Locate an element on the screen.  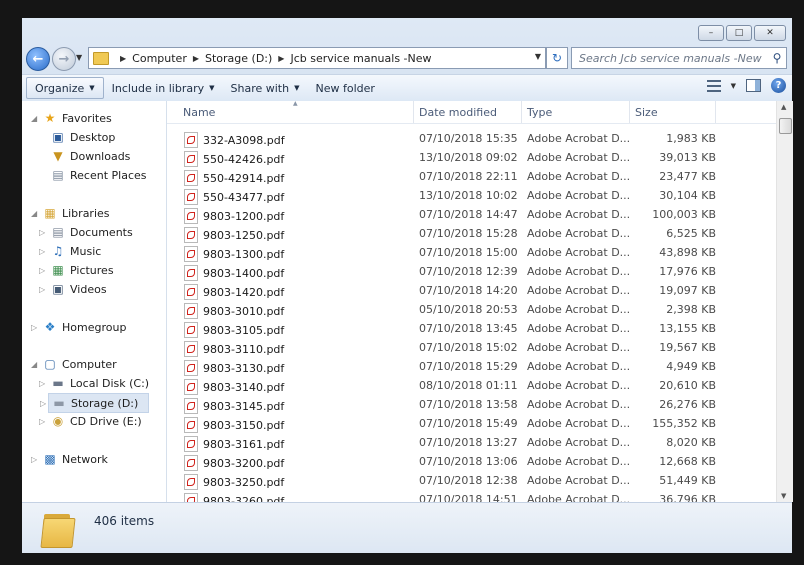
file-name-cell: 9803-3250.pdf is located at coordinates (234, 482).